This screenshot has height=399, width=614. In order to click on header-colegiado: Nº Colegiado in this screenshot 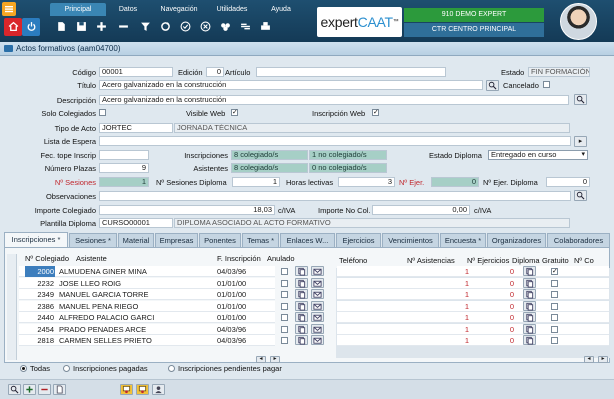, I will do `click(47, 258)`.